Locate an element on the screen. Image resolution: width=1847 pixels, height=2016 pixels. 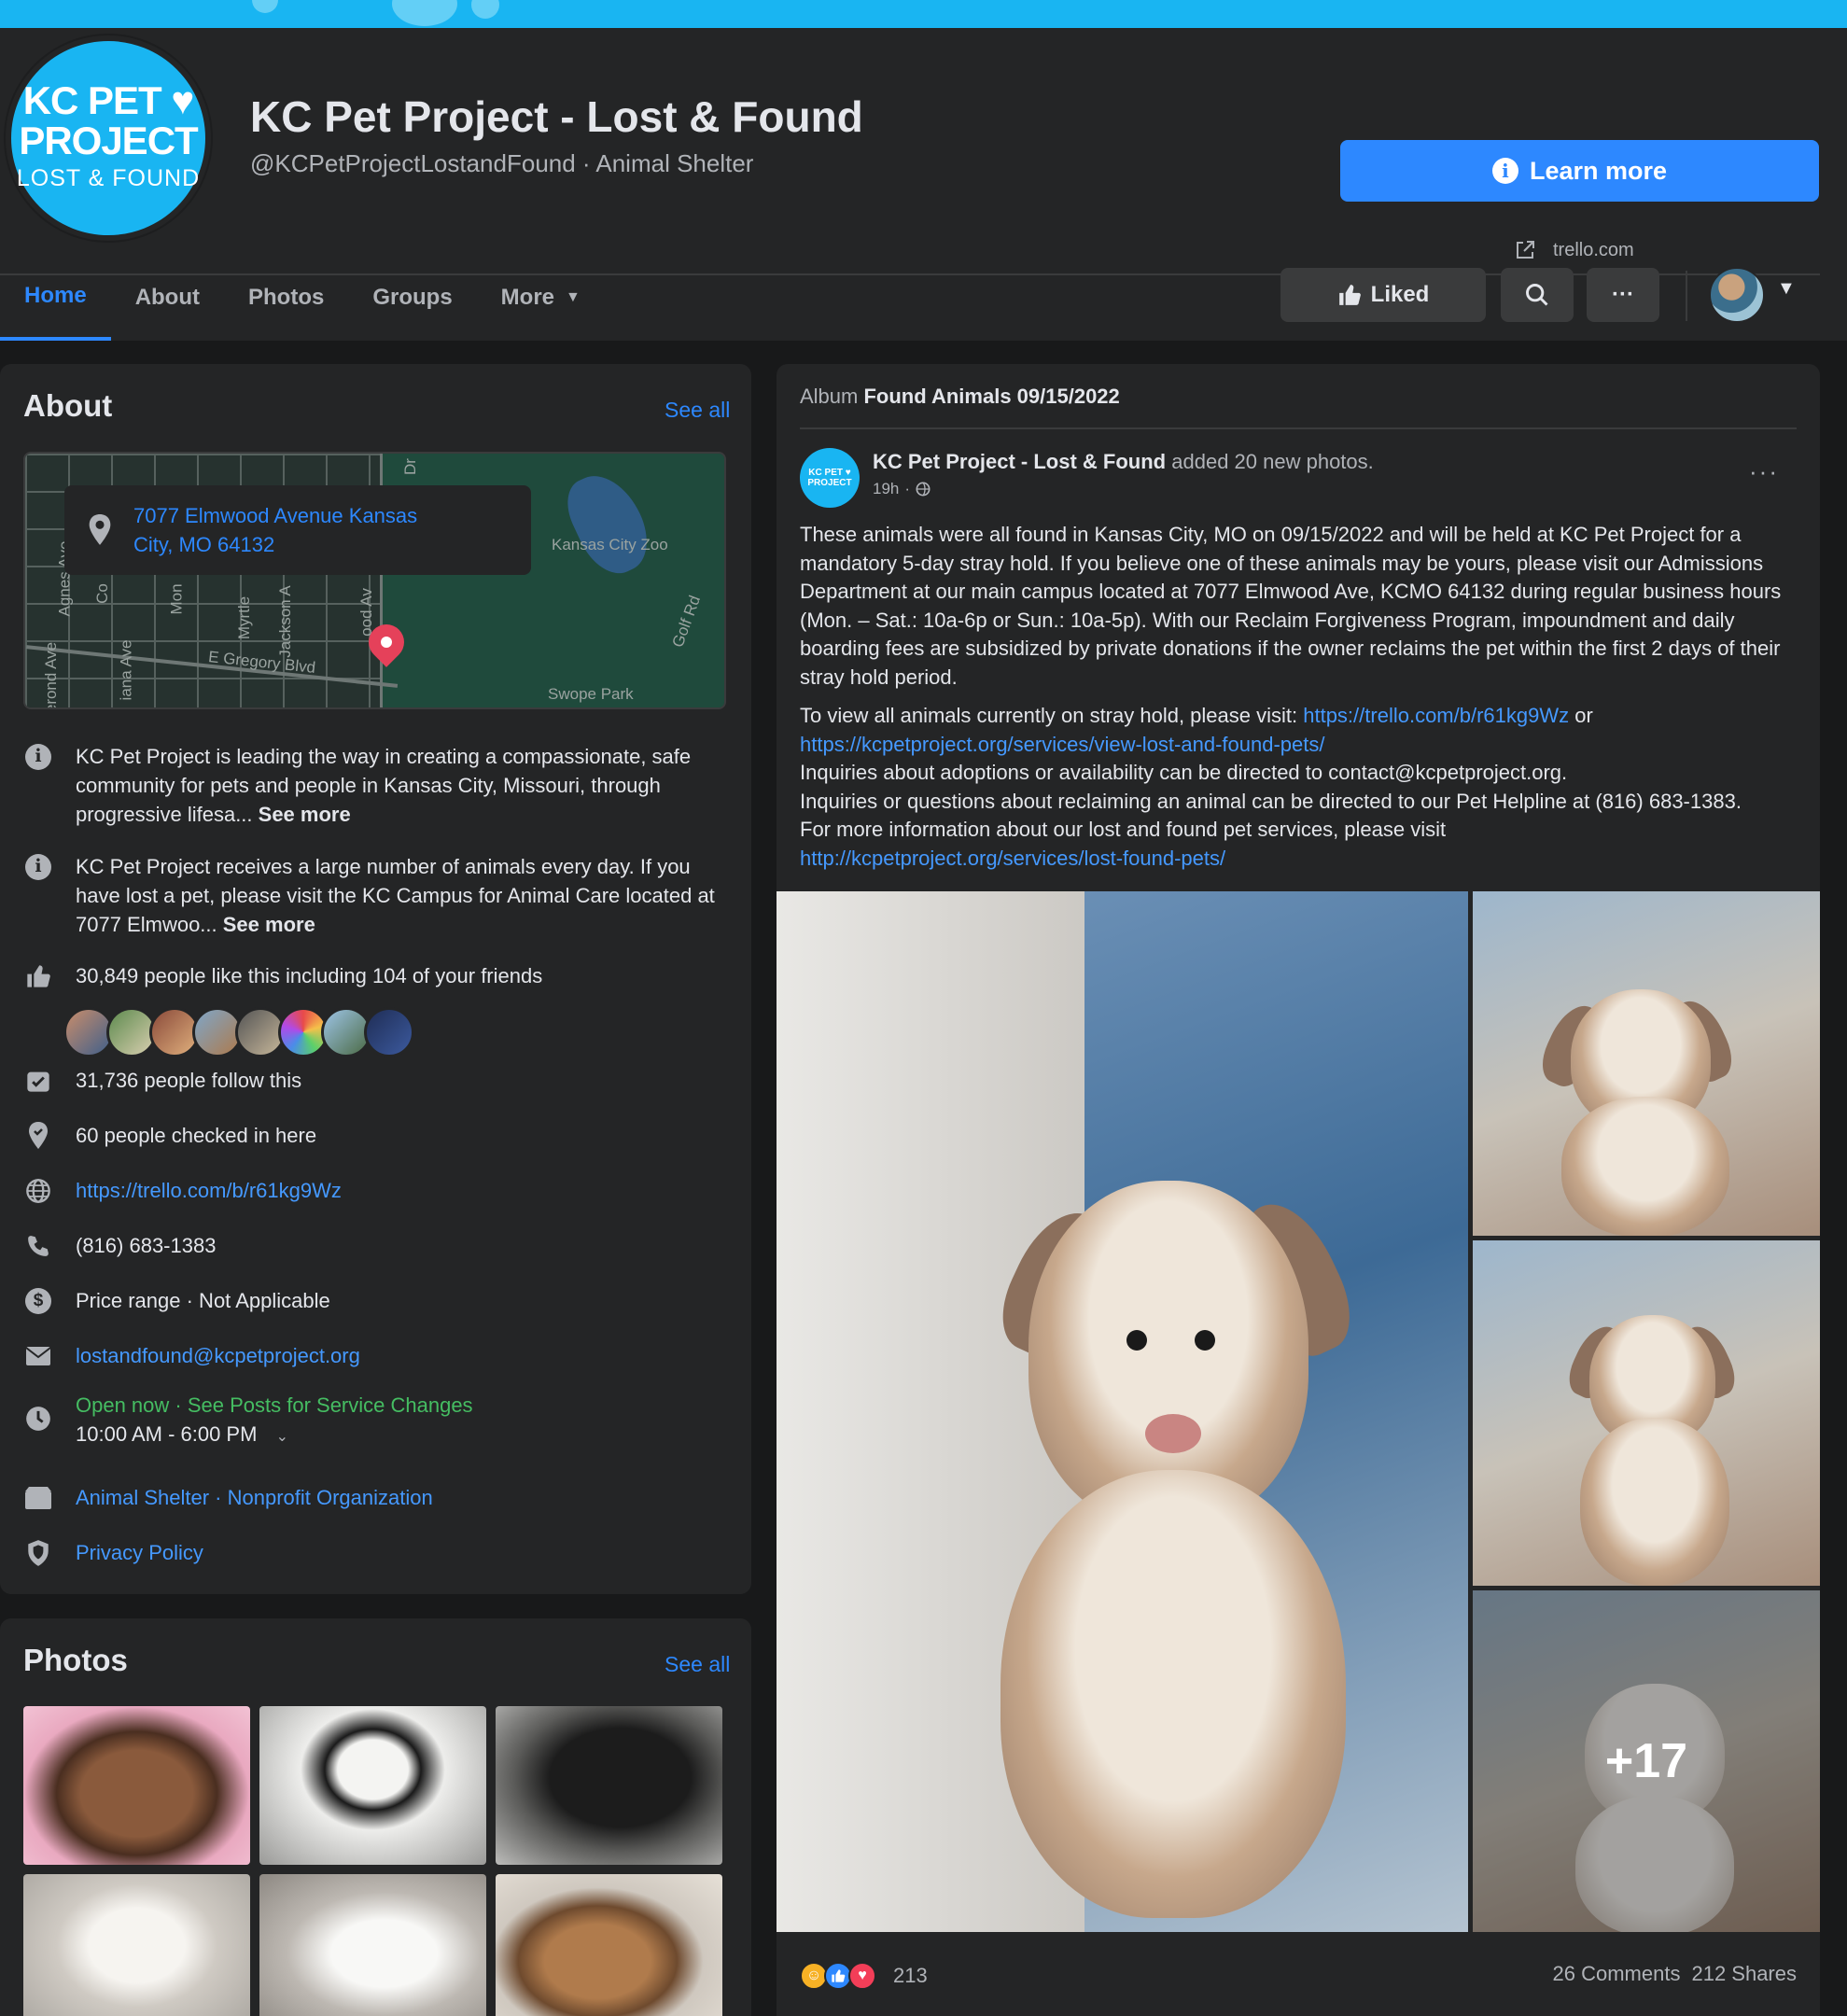
album-header: Album Found Animals 09/15/2022 is located at coordinates (960, 397).